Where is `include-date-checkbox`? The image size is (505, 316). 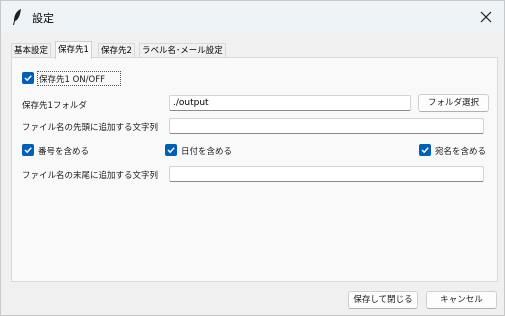 include-date-checkbox is located at coordinates (171, 150).